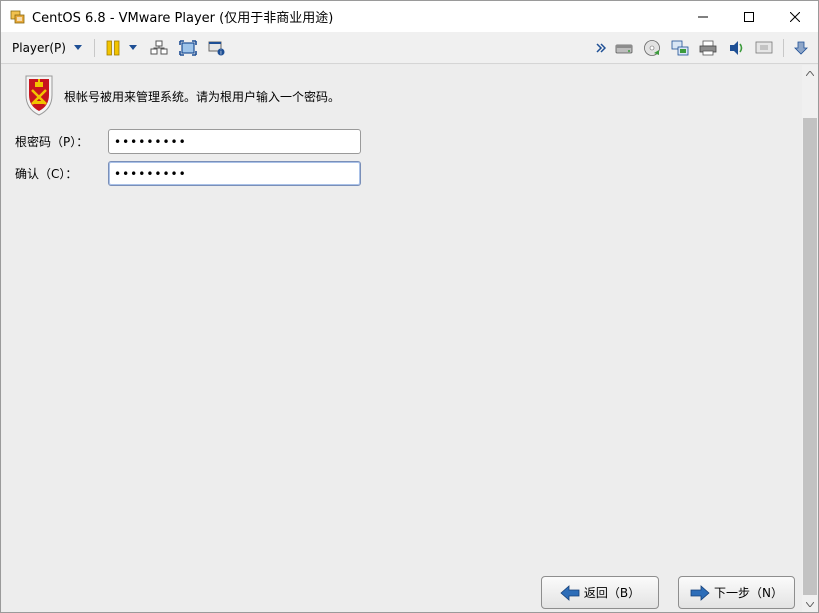  I want to click on root-password-header: 根帐号被用来管理系统。请为根用户输入一个密码。, so click(181, 95).